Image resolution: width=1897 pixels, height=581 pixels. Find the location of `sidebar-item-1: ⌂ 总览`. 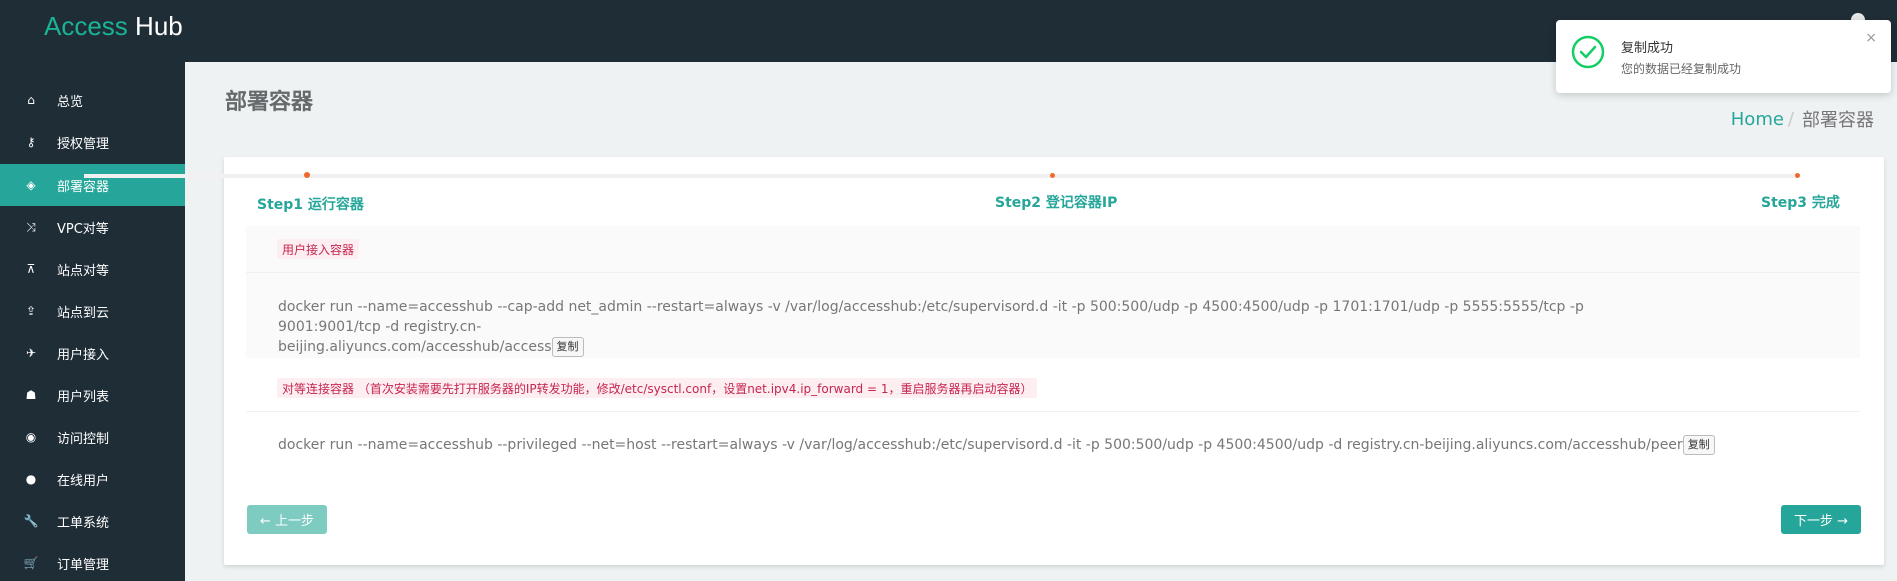

sidebar-item-1: ⌂ 总览 is located at coordinates (92, 100).